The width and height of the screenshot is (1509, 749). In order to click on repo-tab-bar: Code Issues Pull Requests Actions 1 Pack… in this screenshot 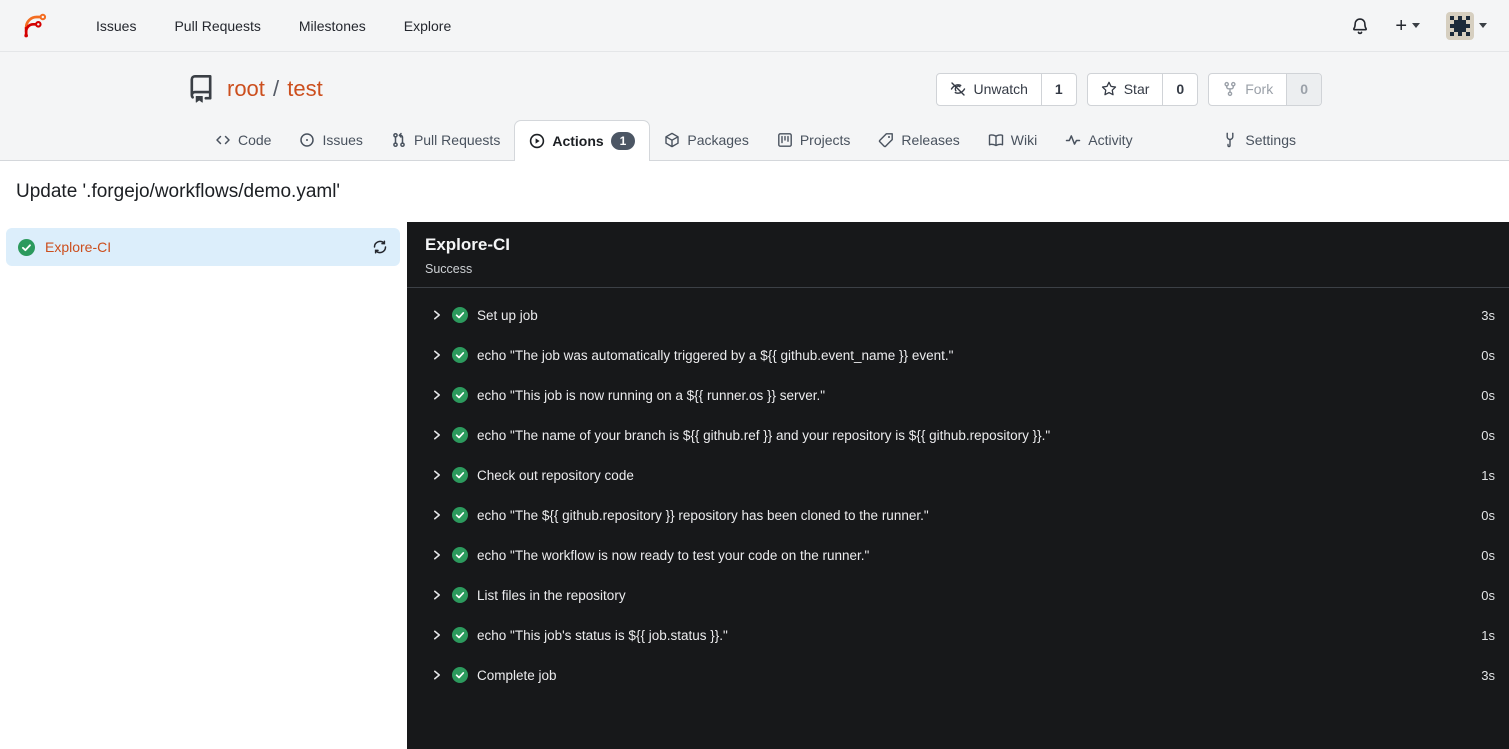, I will do `click(754, 140)`.